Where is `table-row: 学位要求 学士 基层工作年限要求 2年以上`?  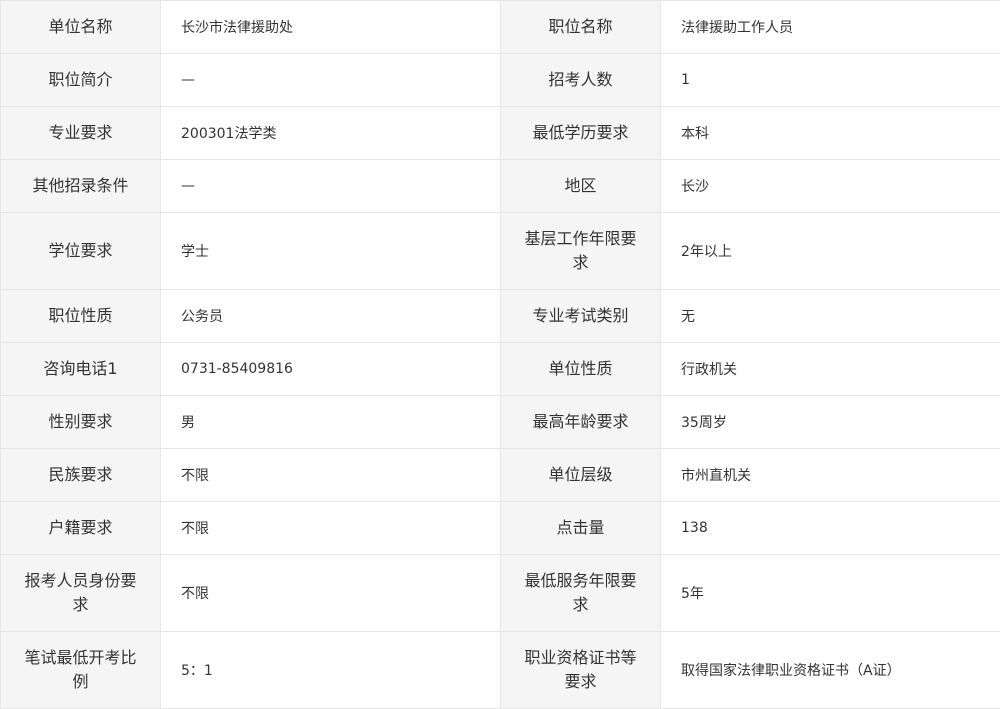
table-row: 学位要求 学士 基层工作年限要求 2年以上 is located at coordinates (500, 251).